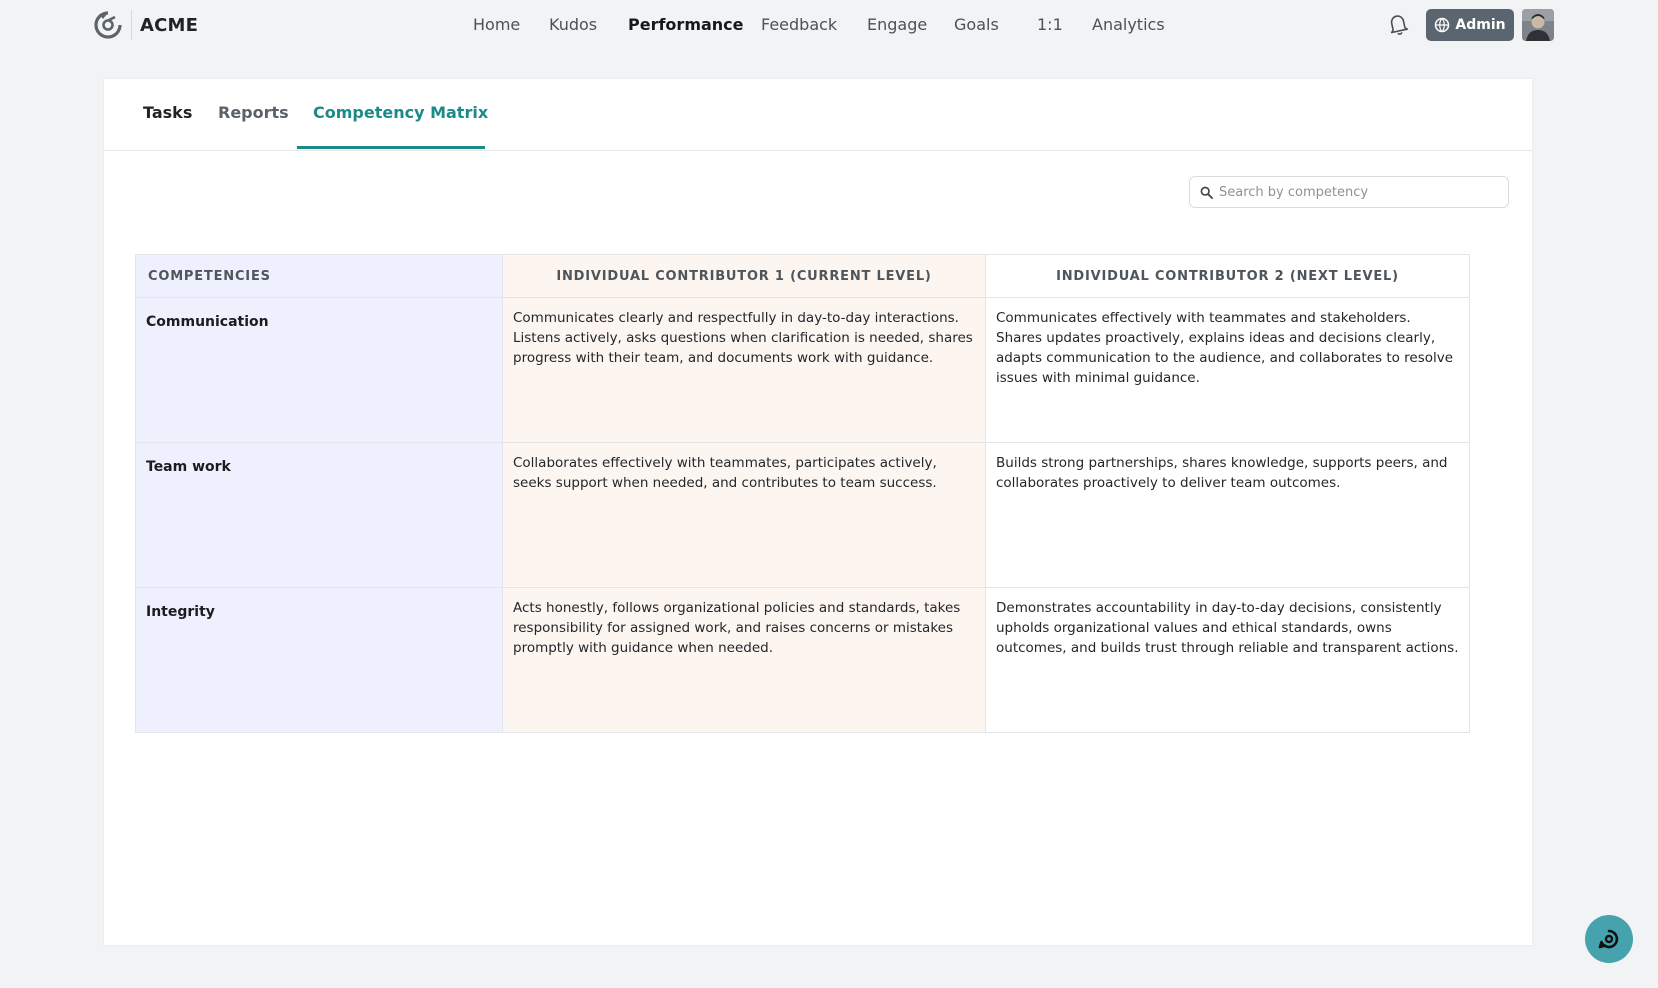  What do you see at coordinates (818, 115) in the screenshot?
I see `tab-bar: Tasks Reports Competency Matrix` at bounding box center [818, 115].